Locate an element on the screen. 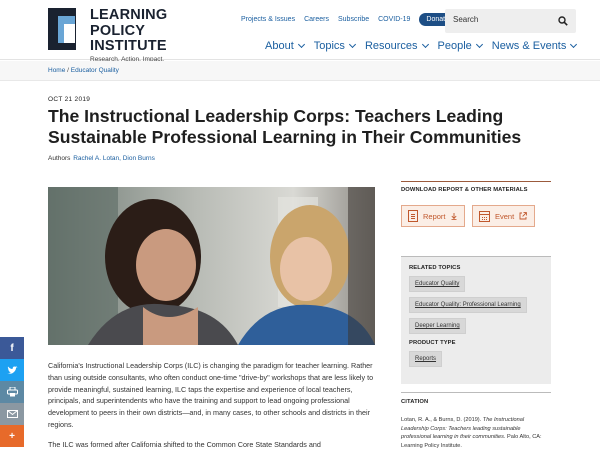 The width and height of the screenshot is (600, 450). download-arrow-icon is located at coordinates (453, 216).